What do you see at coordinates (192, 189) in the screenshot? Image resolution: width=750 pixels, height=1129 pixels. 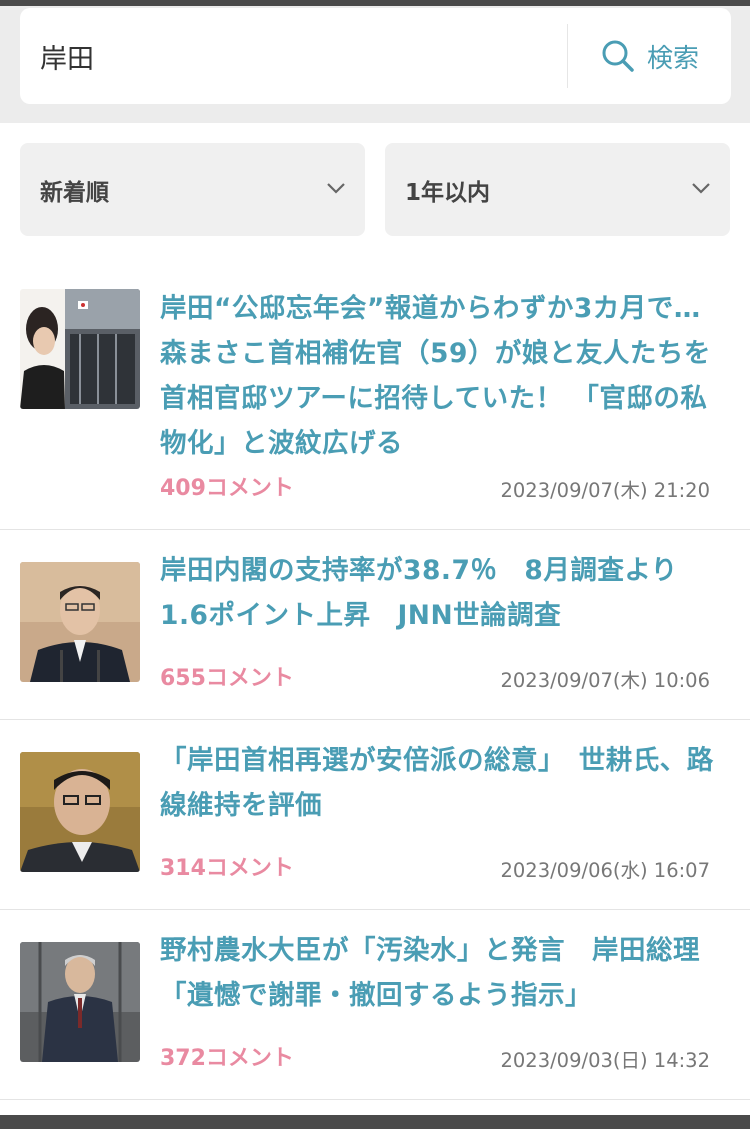 I see `sort-select: 新着順` at bounding box center [192, 189].